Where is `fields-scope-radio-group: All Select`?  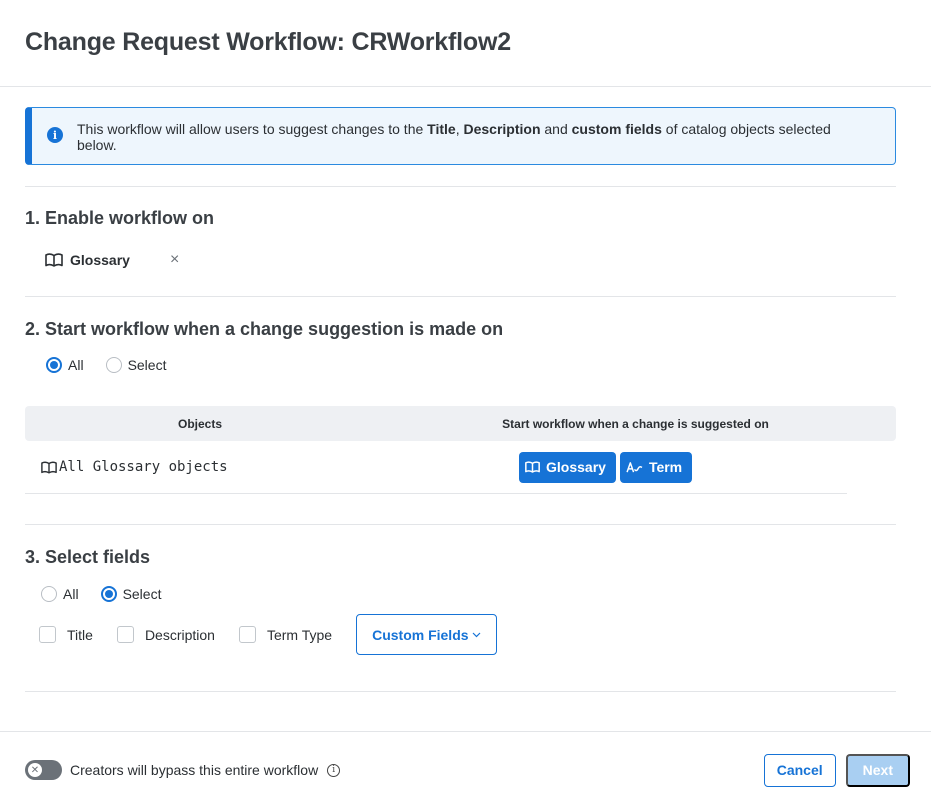
fields-scope-radio-group: All Select is located at coordinates (460, 594).